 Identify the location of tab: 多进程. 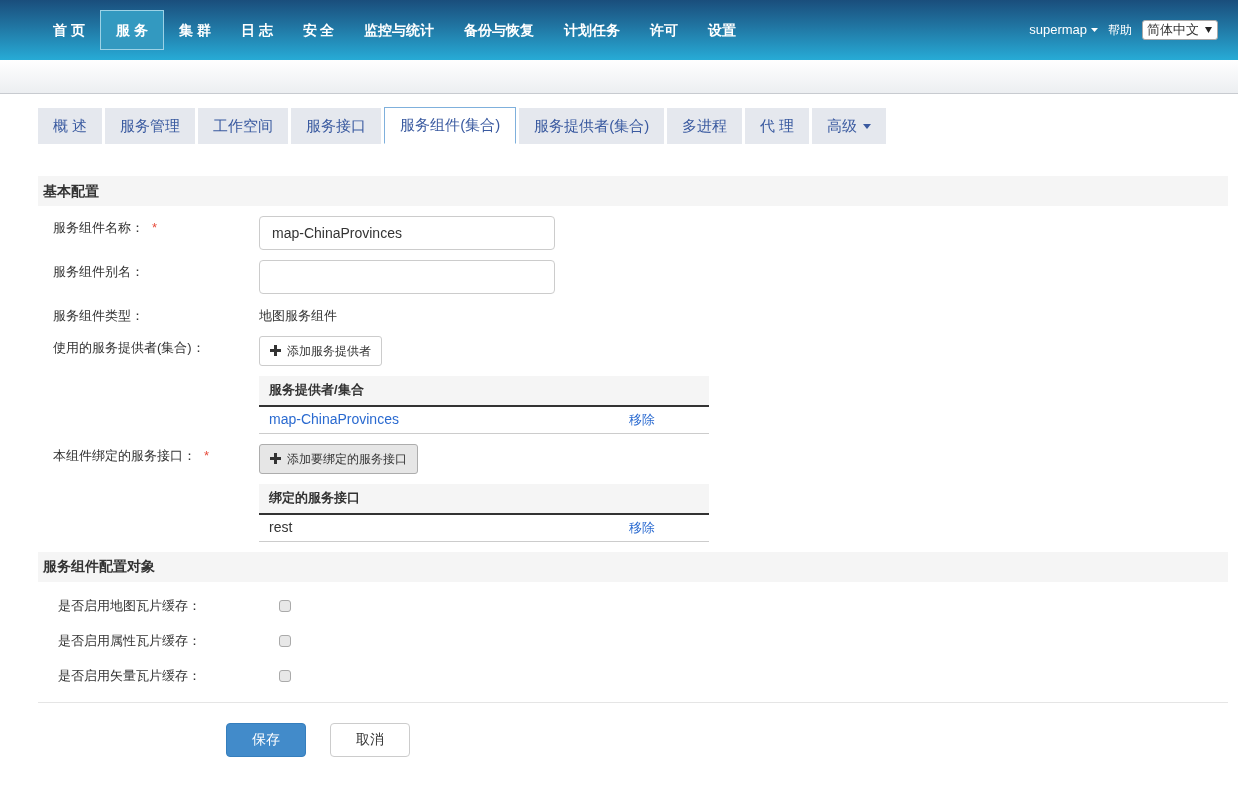
(705, 126).